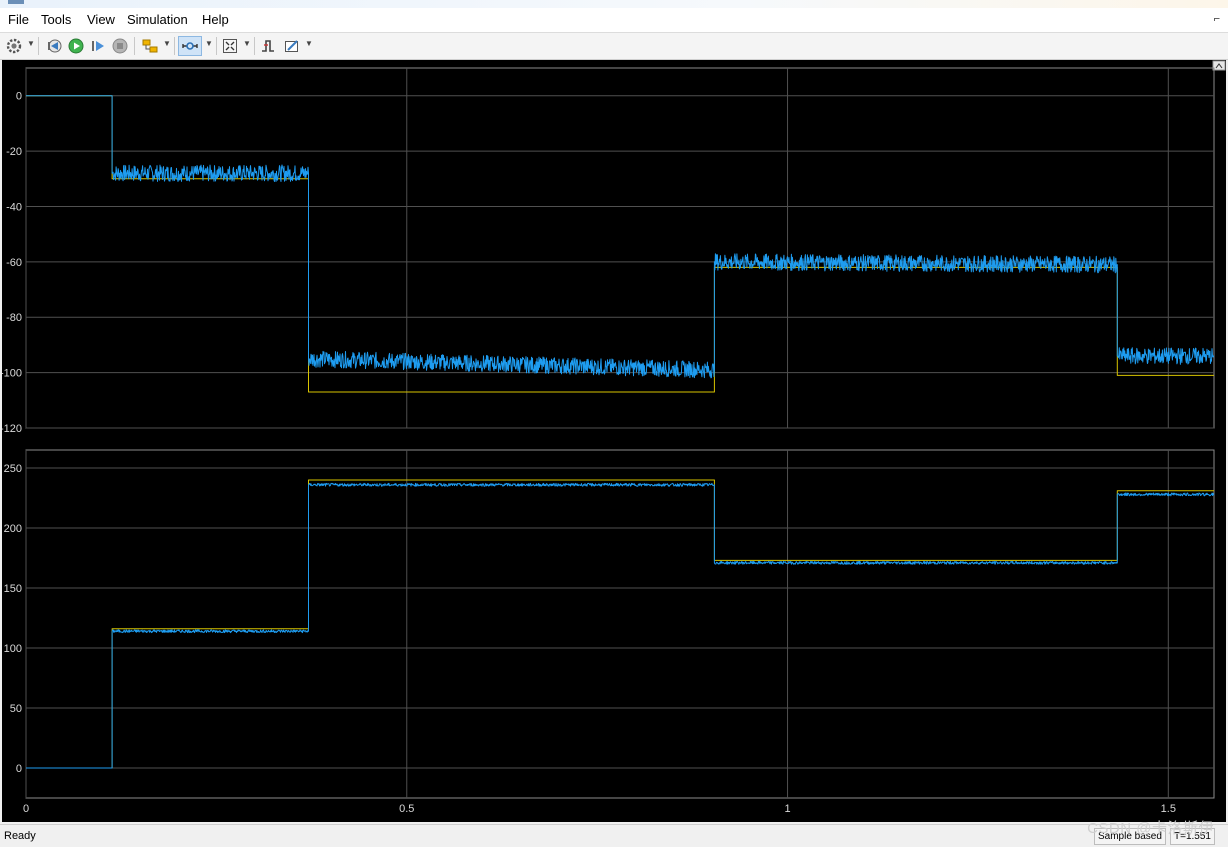 The image size is (1228, 847). Describe the element at coordinates (190, 46) in the screenshot. I see `zoom-icon` at that location.